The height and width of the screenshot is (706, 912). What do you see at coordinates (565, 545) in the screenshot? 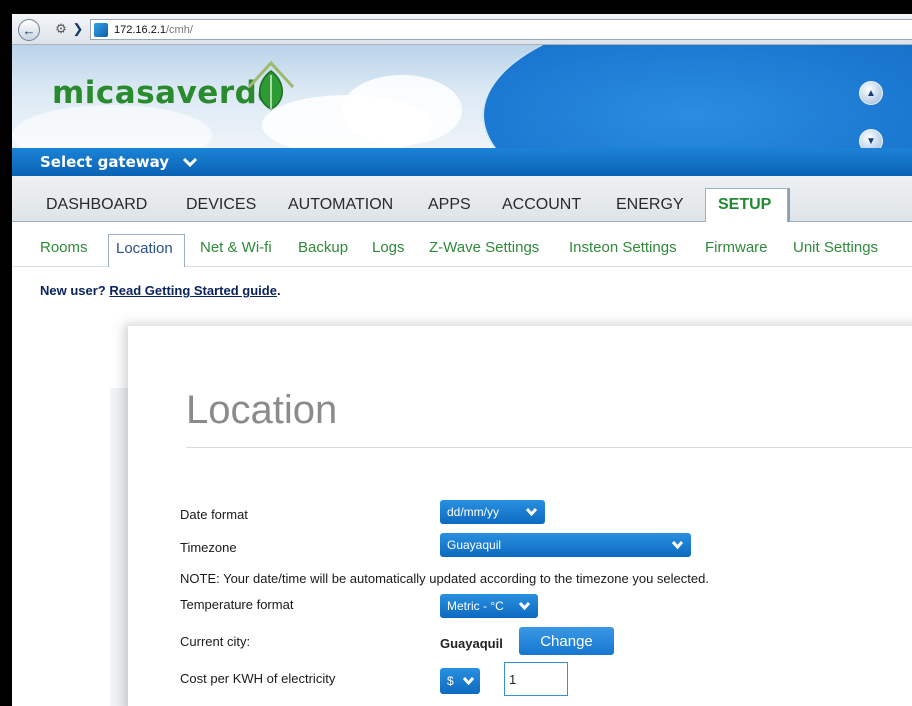
I see `timezone-select: Guayaquil` at bounding box center [565, 545].